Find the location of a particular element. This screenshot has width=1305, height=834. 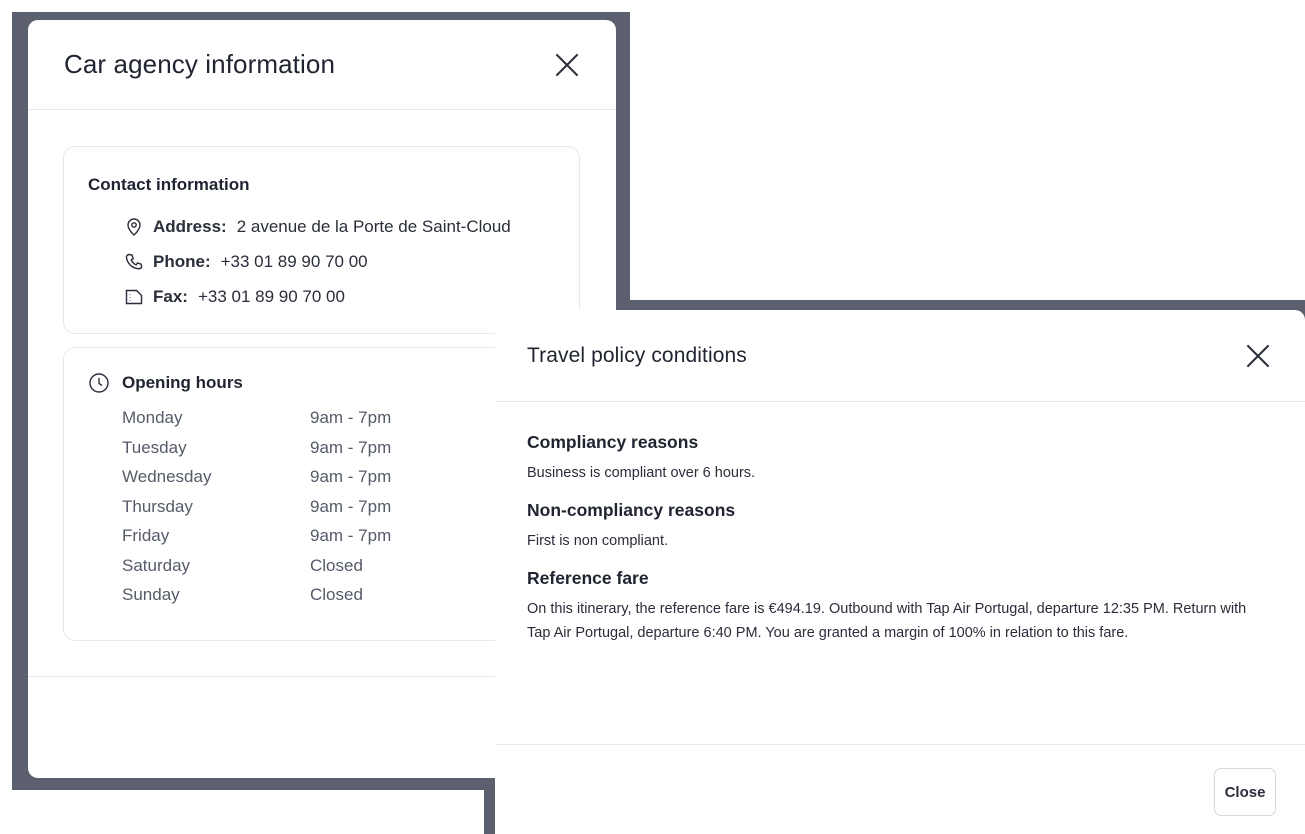

phone-value: +33 01 89 90 70 00 is located at coordinates (294, 261).